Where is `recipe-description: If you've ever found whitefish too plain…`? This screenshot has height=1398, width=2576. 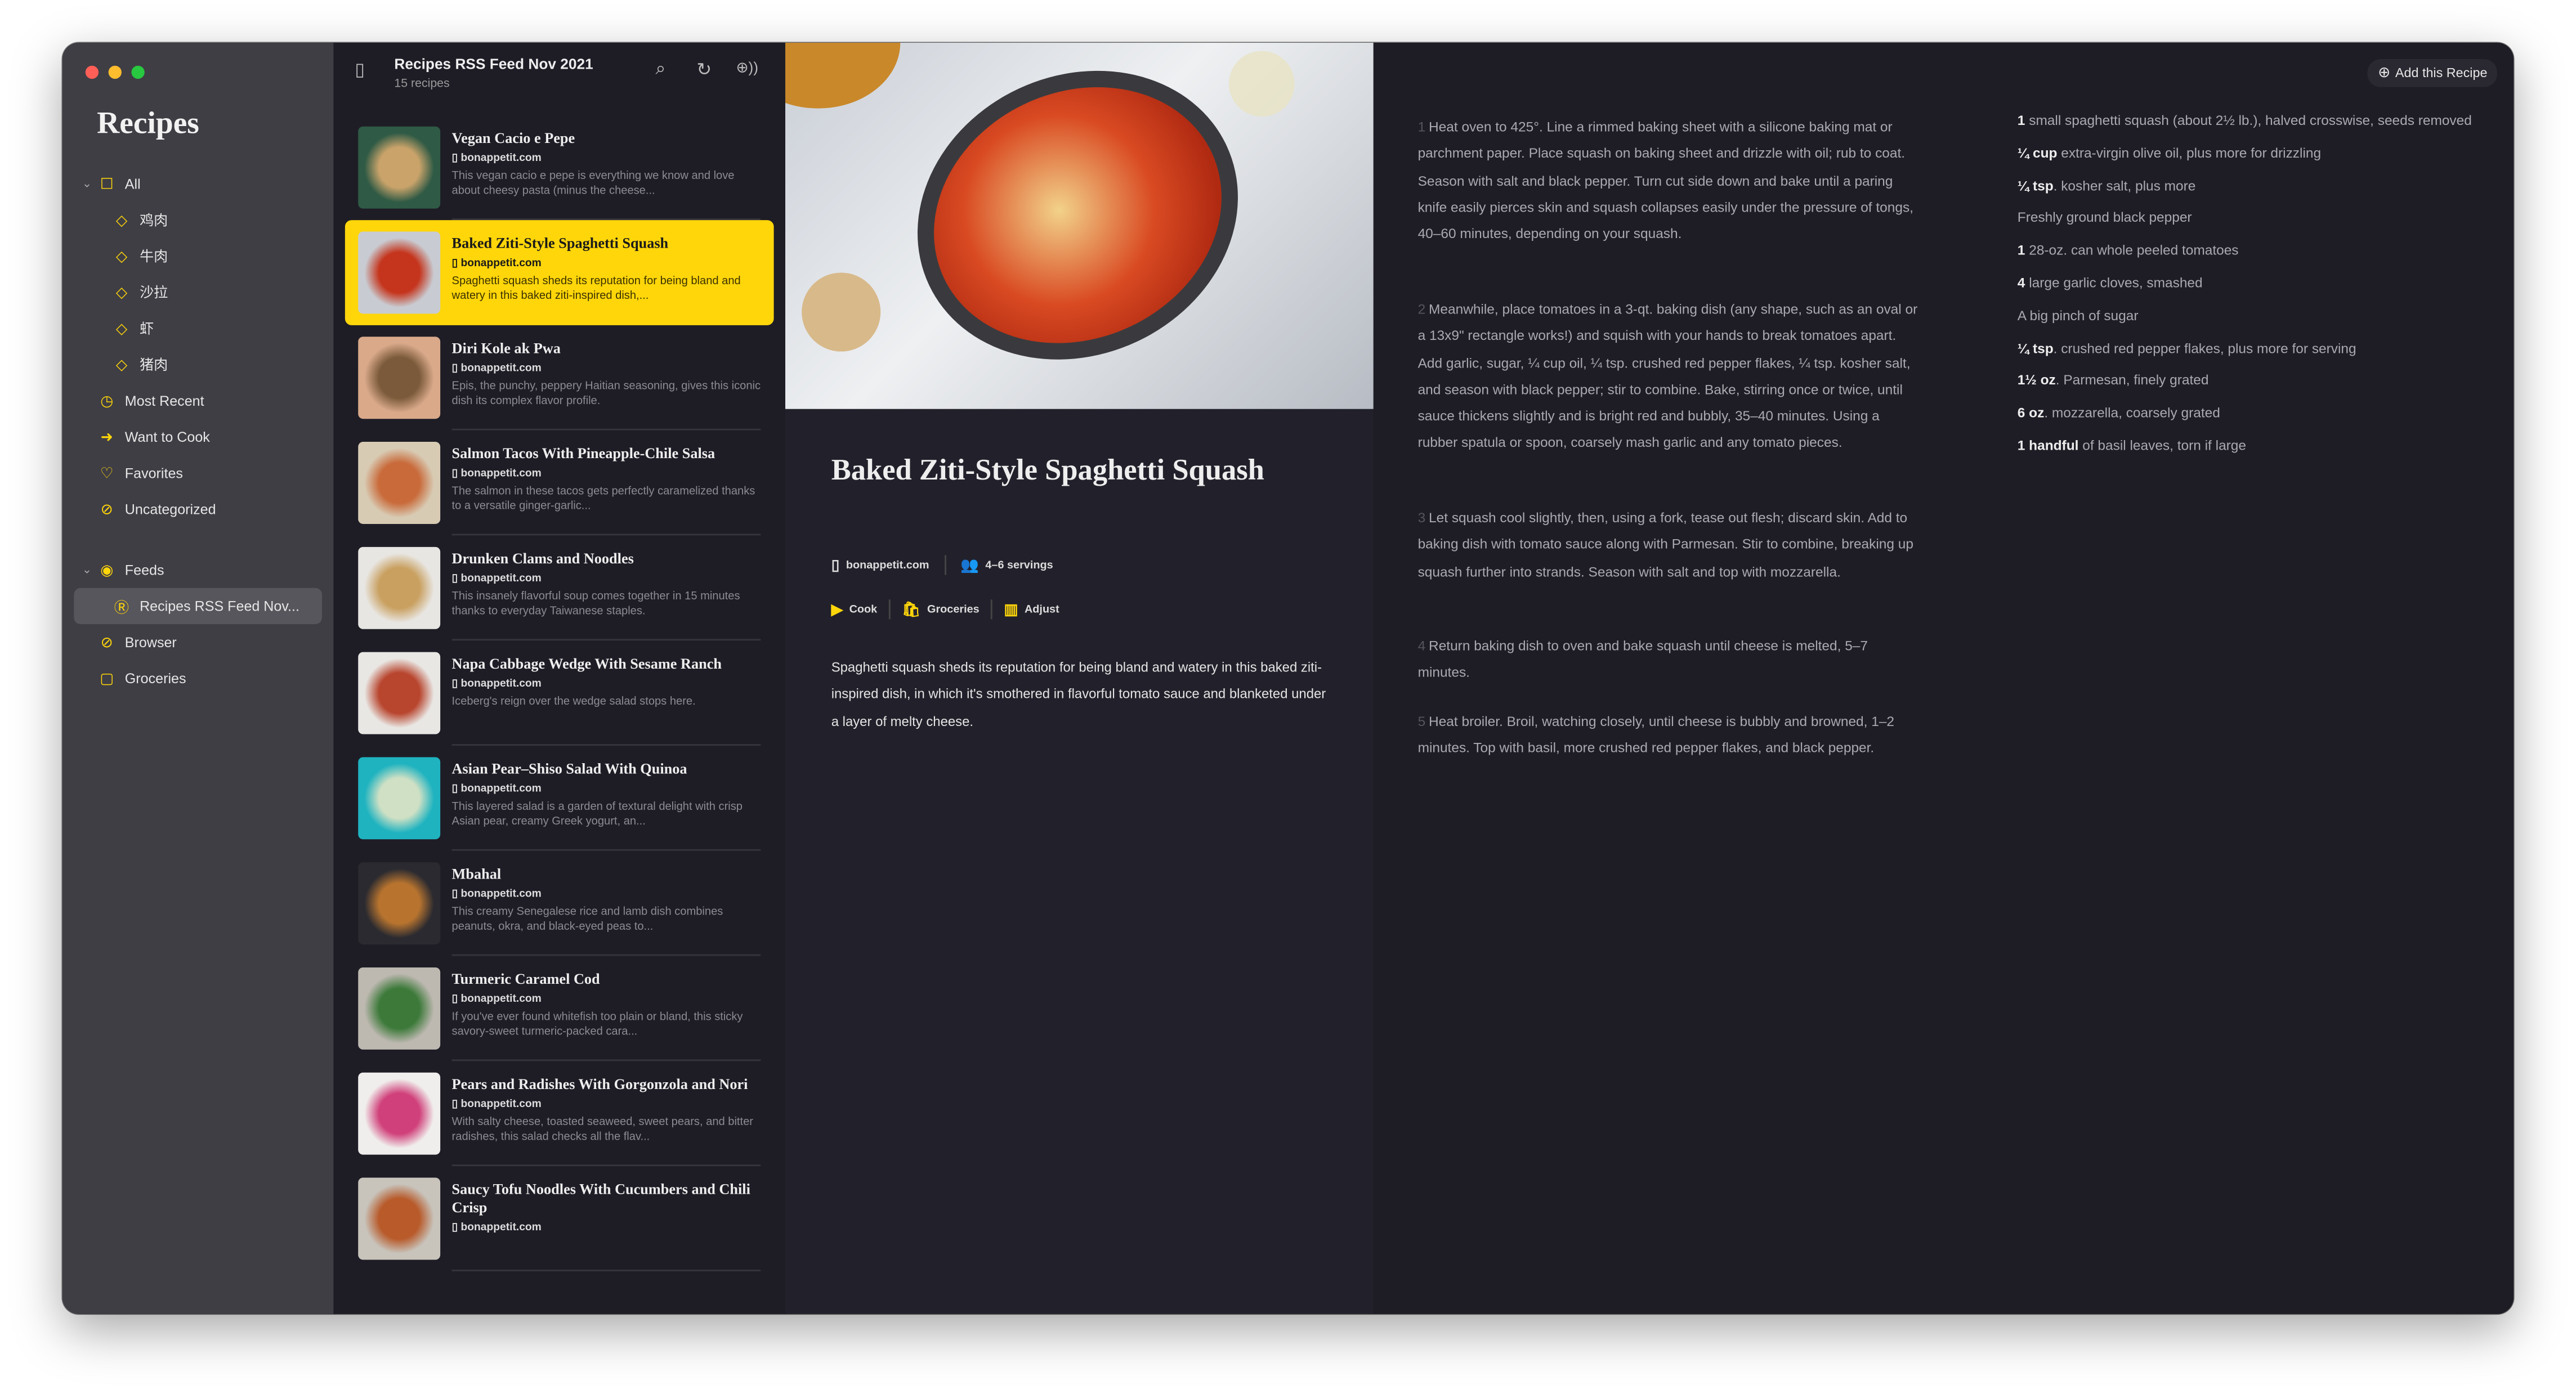
recipe-description: If you've ever found whitefish too plain… is located at coordinates (597, 1025).